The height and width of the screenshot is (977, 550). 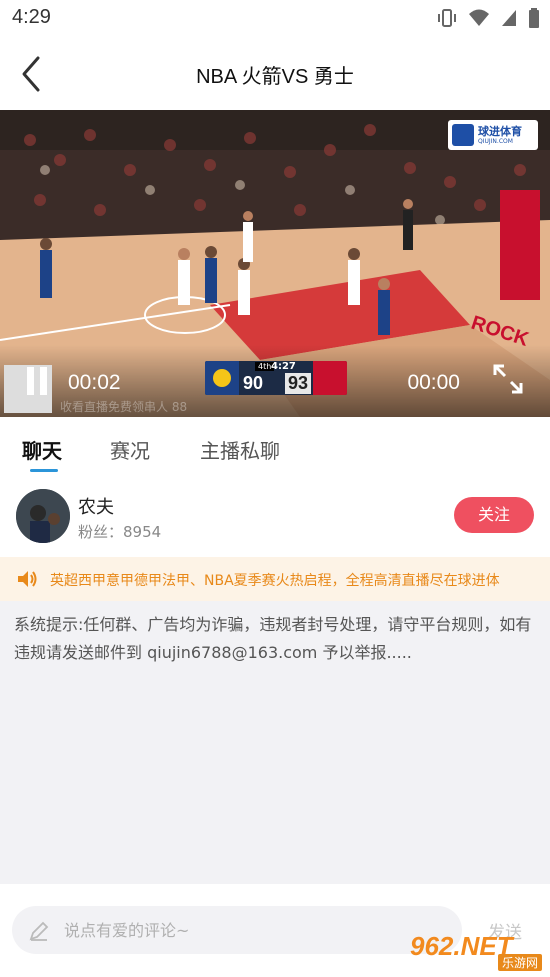 I want to click on status-icons, so click(x=488, y=18).